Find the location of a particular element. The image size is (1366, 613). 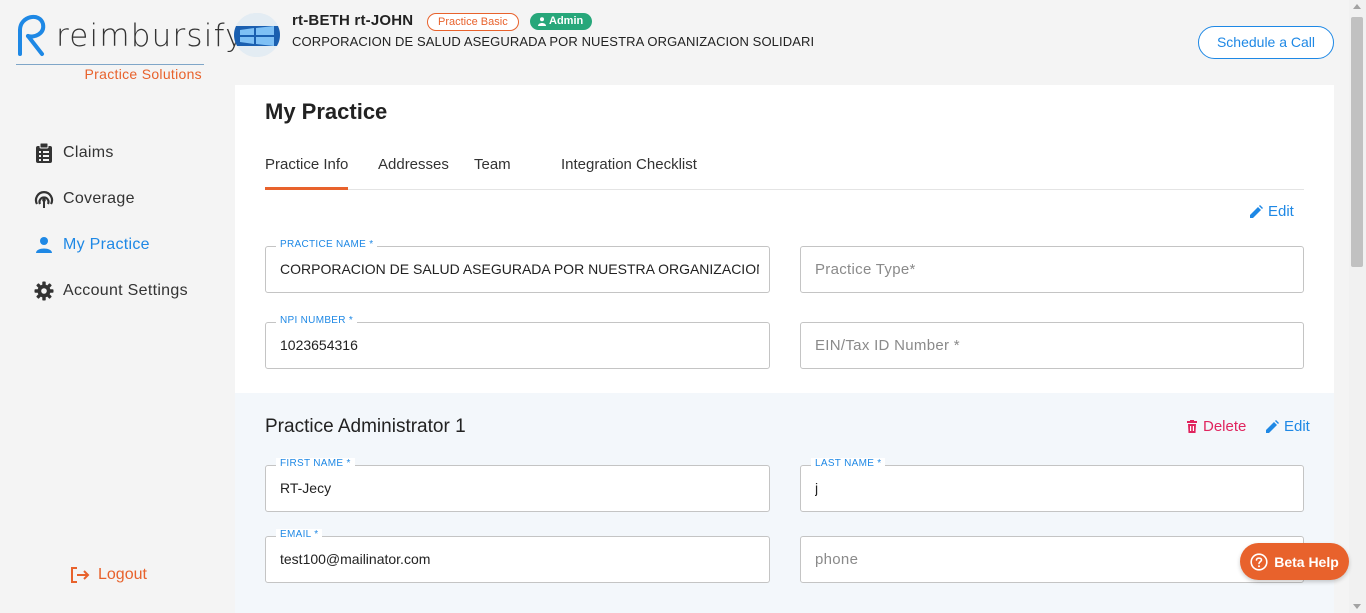

beta-help-button: Beta Help is located at coordinates (1294, 561).